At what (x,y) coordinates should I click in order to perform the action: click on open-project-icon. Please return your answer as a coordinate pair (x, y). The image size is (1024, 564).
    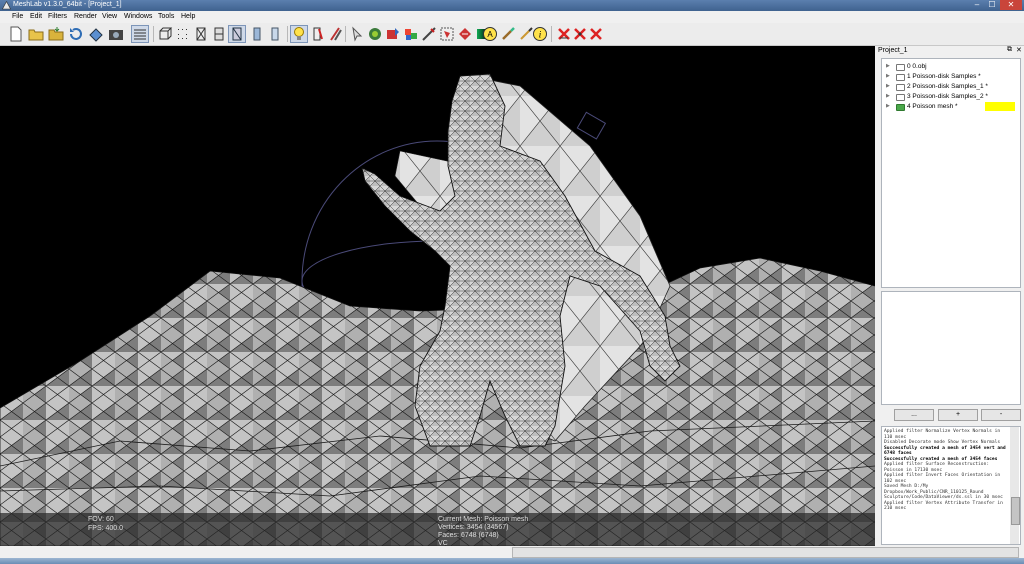
    Looking at the image, I should click on (36, 34).